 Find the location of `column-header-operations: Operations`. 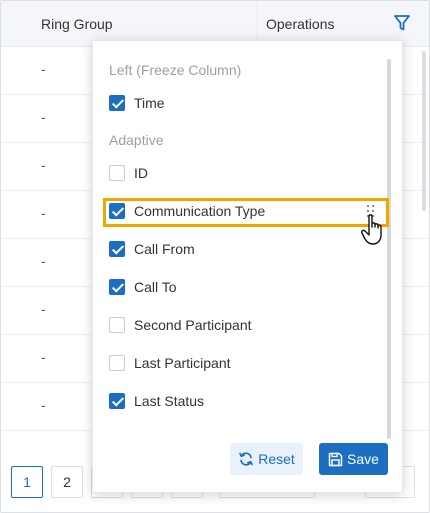

column-header-operations: Operations is located at coordinates (300, 24).